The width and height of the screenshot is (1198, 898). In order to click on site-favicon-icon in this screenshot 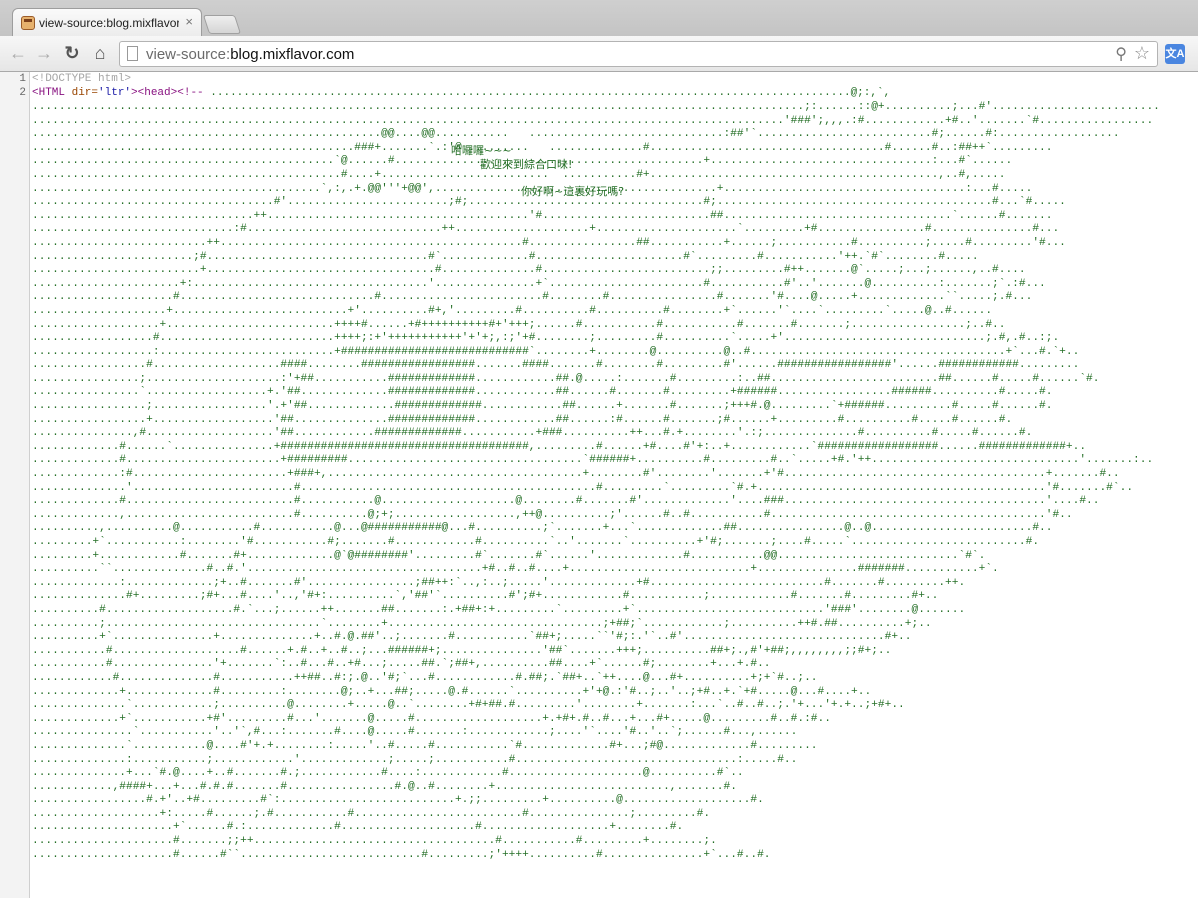, I will do `click(28, 23)`.